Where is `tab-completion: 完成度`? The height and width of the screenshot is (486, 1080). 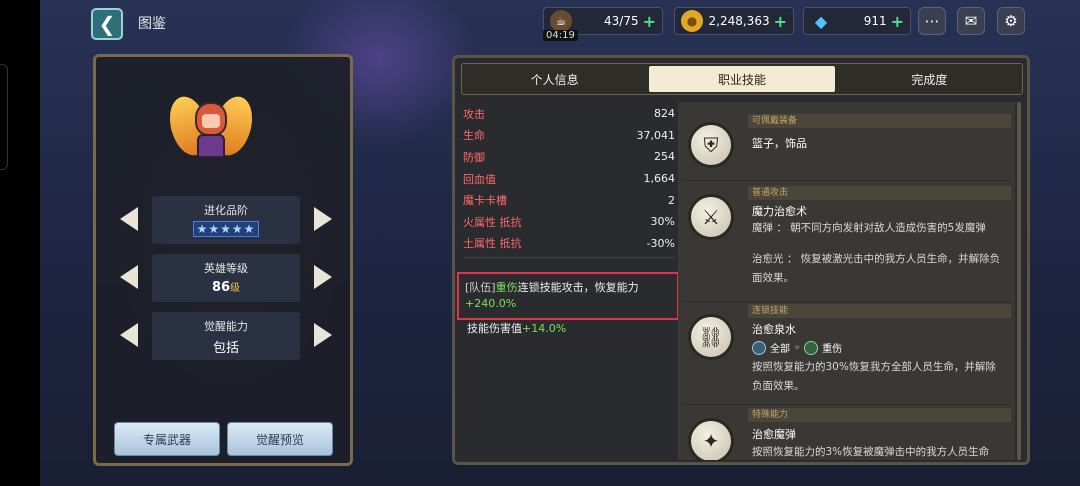
tab-completion: 完成度 is located at coordinates (929, 79).